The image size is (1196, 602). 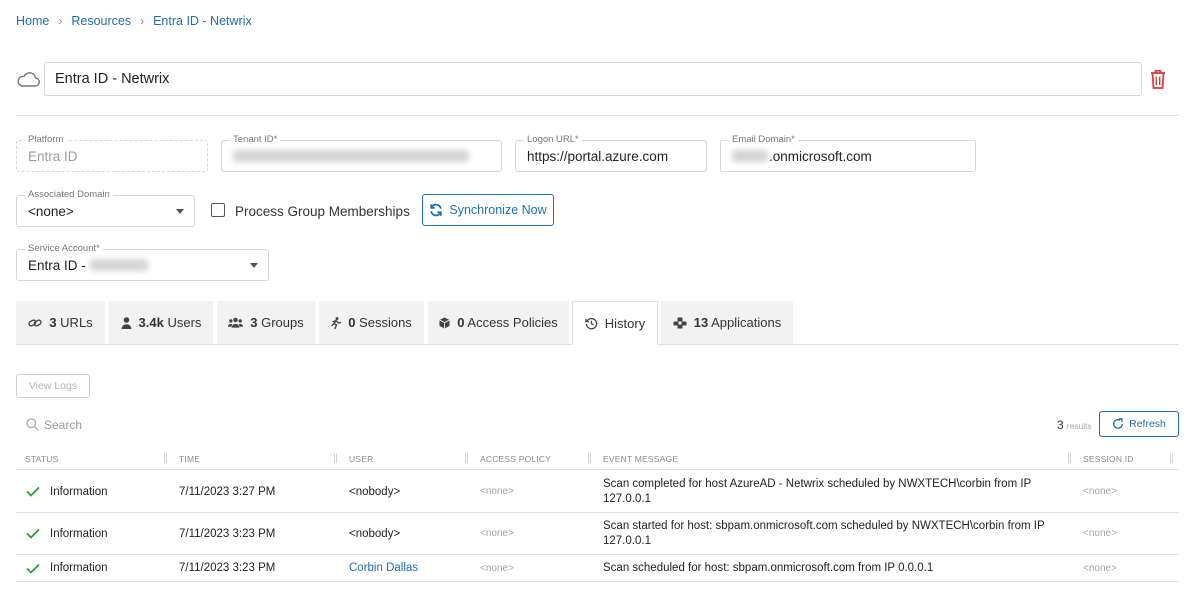 I want to click on tab-urls: 3 URLs, so click(x=60, y=322).